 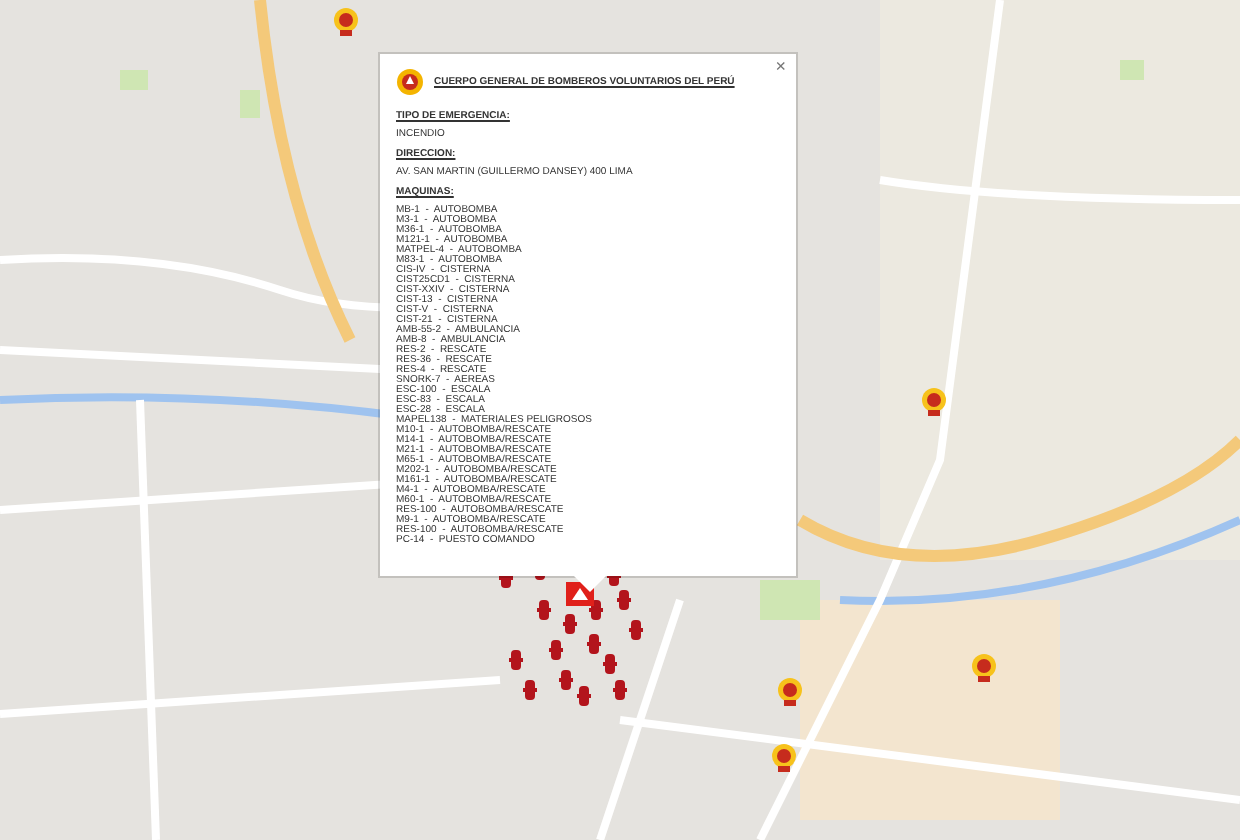 What do you see at coordinates (780, 67) in the screenshot?
I see `close-button: ×` at bounding box center [780, 67].